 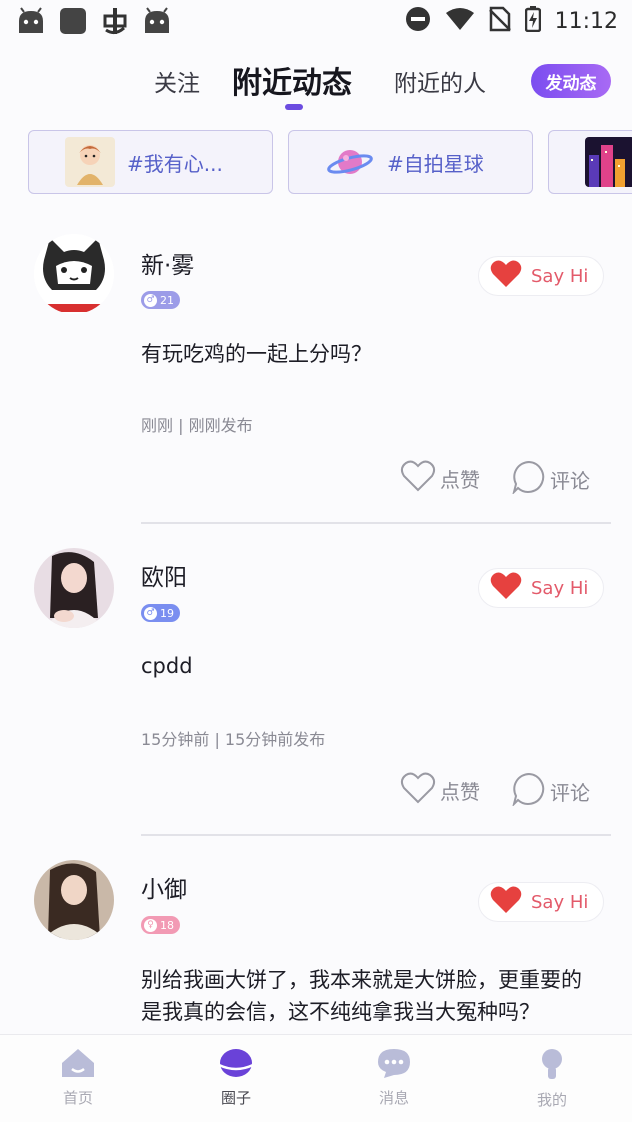 What do you see at coordinates (235, 1098) in the screenshot?
I see `nav-label: 圈子` at bounding box center [235, 1098].